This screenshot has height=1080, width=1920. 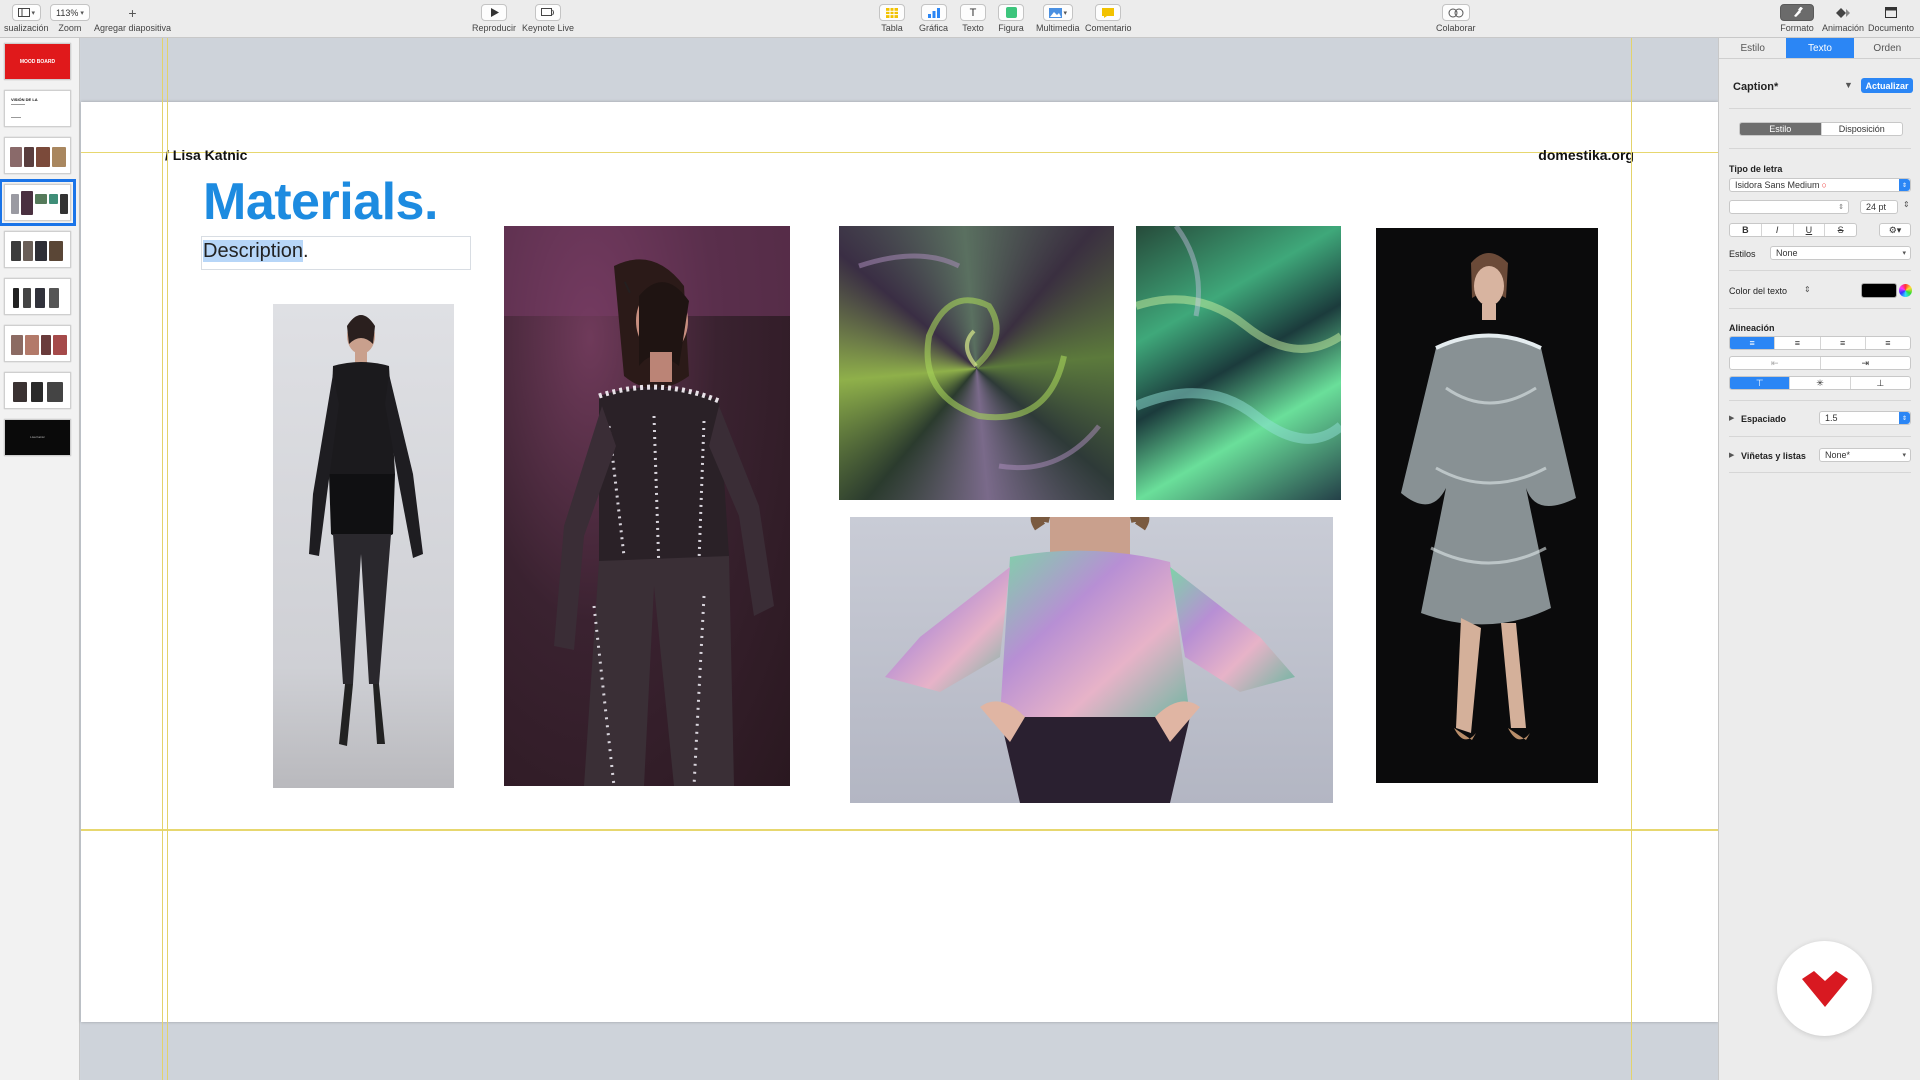 I want to click on text-icon: T, so click(x=973, y=12).